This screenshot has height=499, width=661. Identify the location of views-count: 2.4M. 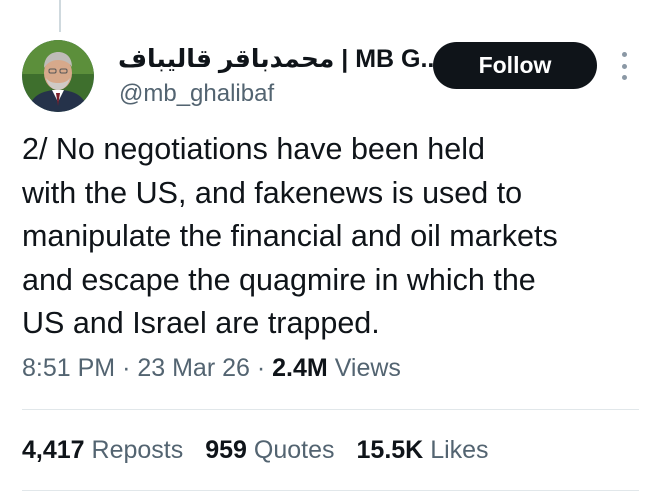
(300, 368).